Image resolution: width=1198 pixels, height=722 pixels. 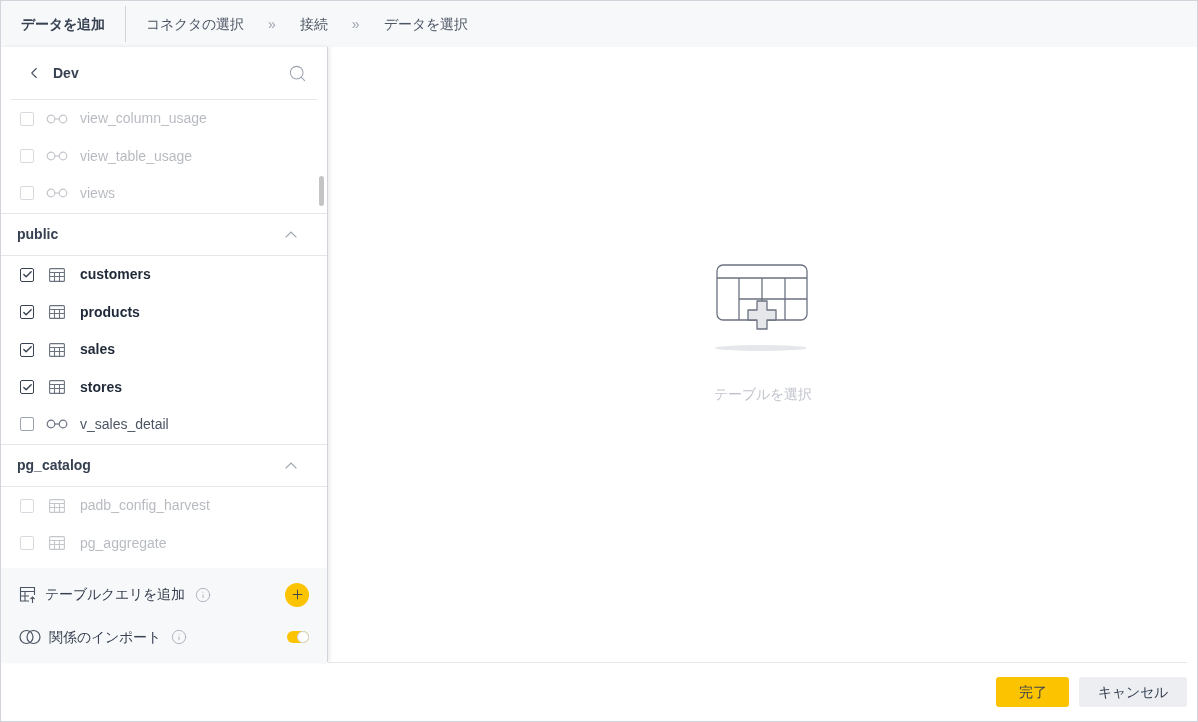 What do you see at coordinates (98, 350) in the screenshot?
I see `table-name: sales` at bounding box center [98, 350].